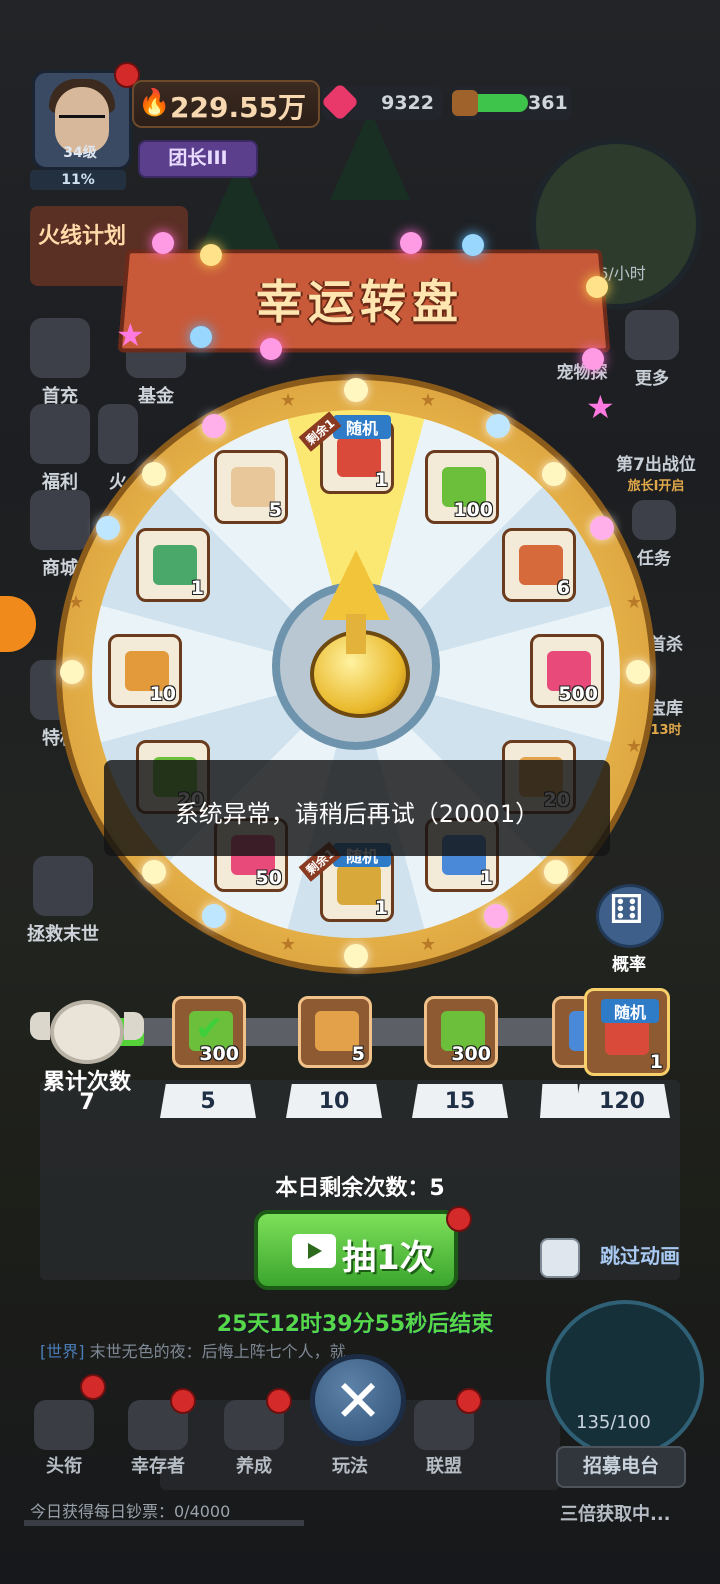  Describe the element at coordinates (87, 1032) in the screenshot. I see `medal-icon` at that location.